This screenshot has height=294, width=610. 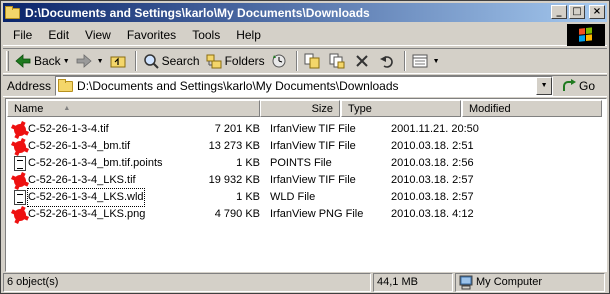 What do you see at coordinates (68, 129) in the screenshot?
I see `file-name: C-52-26-1-3-4.tif` at bounding box center [68, 129].